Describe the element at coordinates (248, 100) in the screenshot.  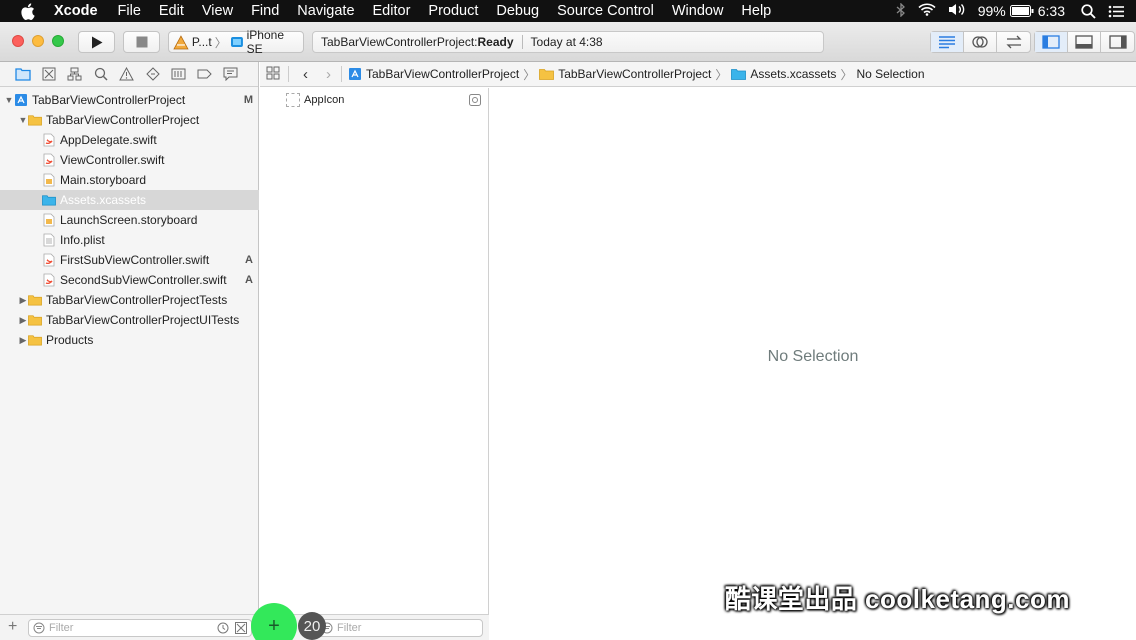
I see `scm-status-badge: M` at that location.